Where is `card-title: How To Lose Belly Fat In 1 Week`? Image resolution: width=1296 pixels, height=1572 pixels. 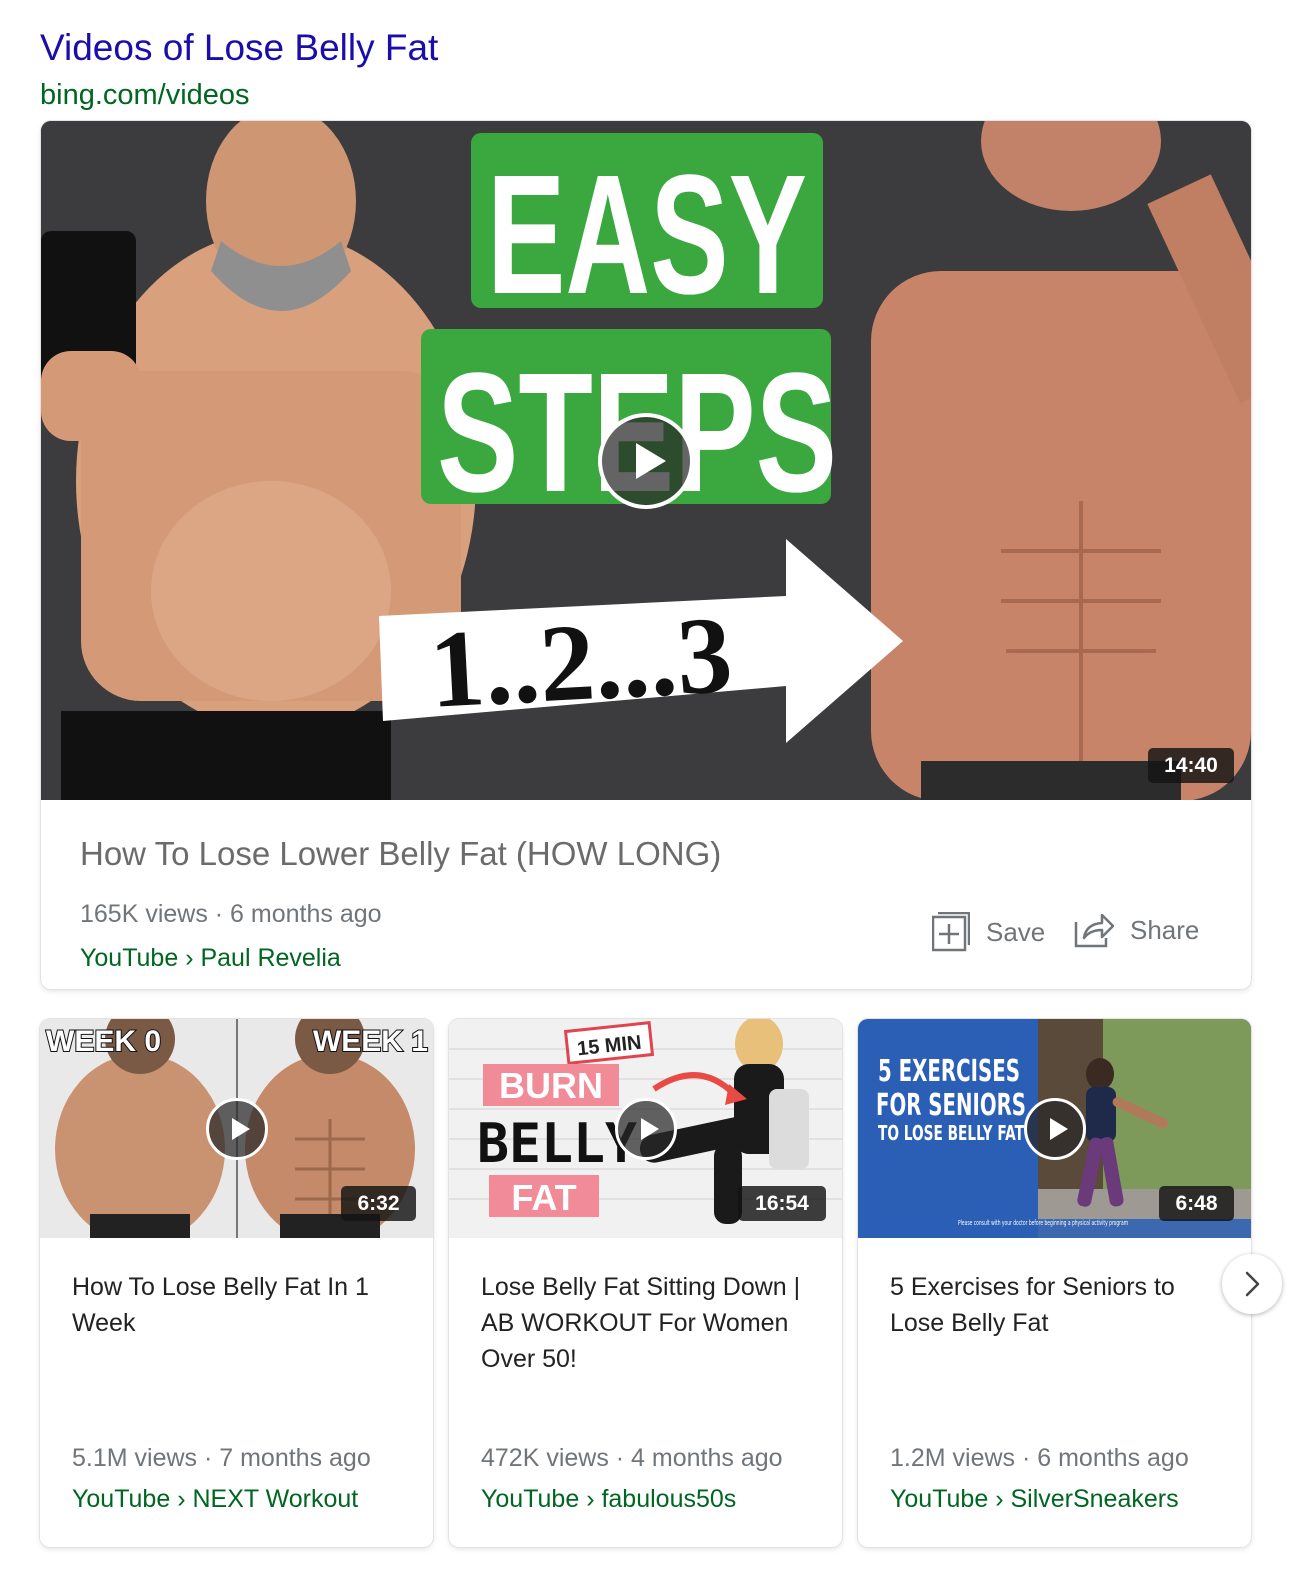 card-title: How To Lose Belly Fat In 1 Week is located at coordinates (242, 1305).